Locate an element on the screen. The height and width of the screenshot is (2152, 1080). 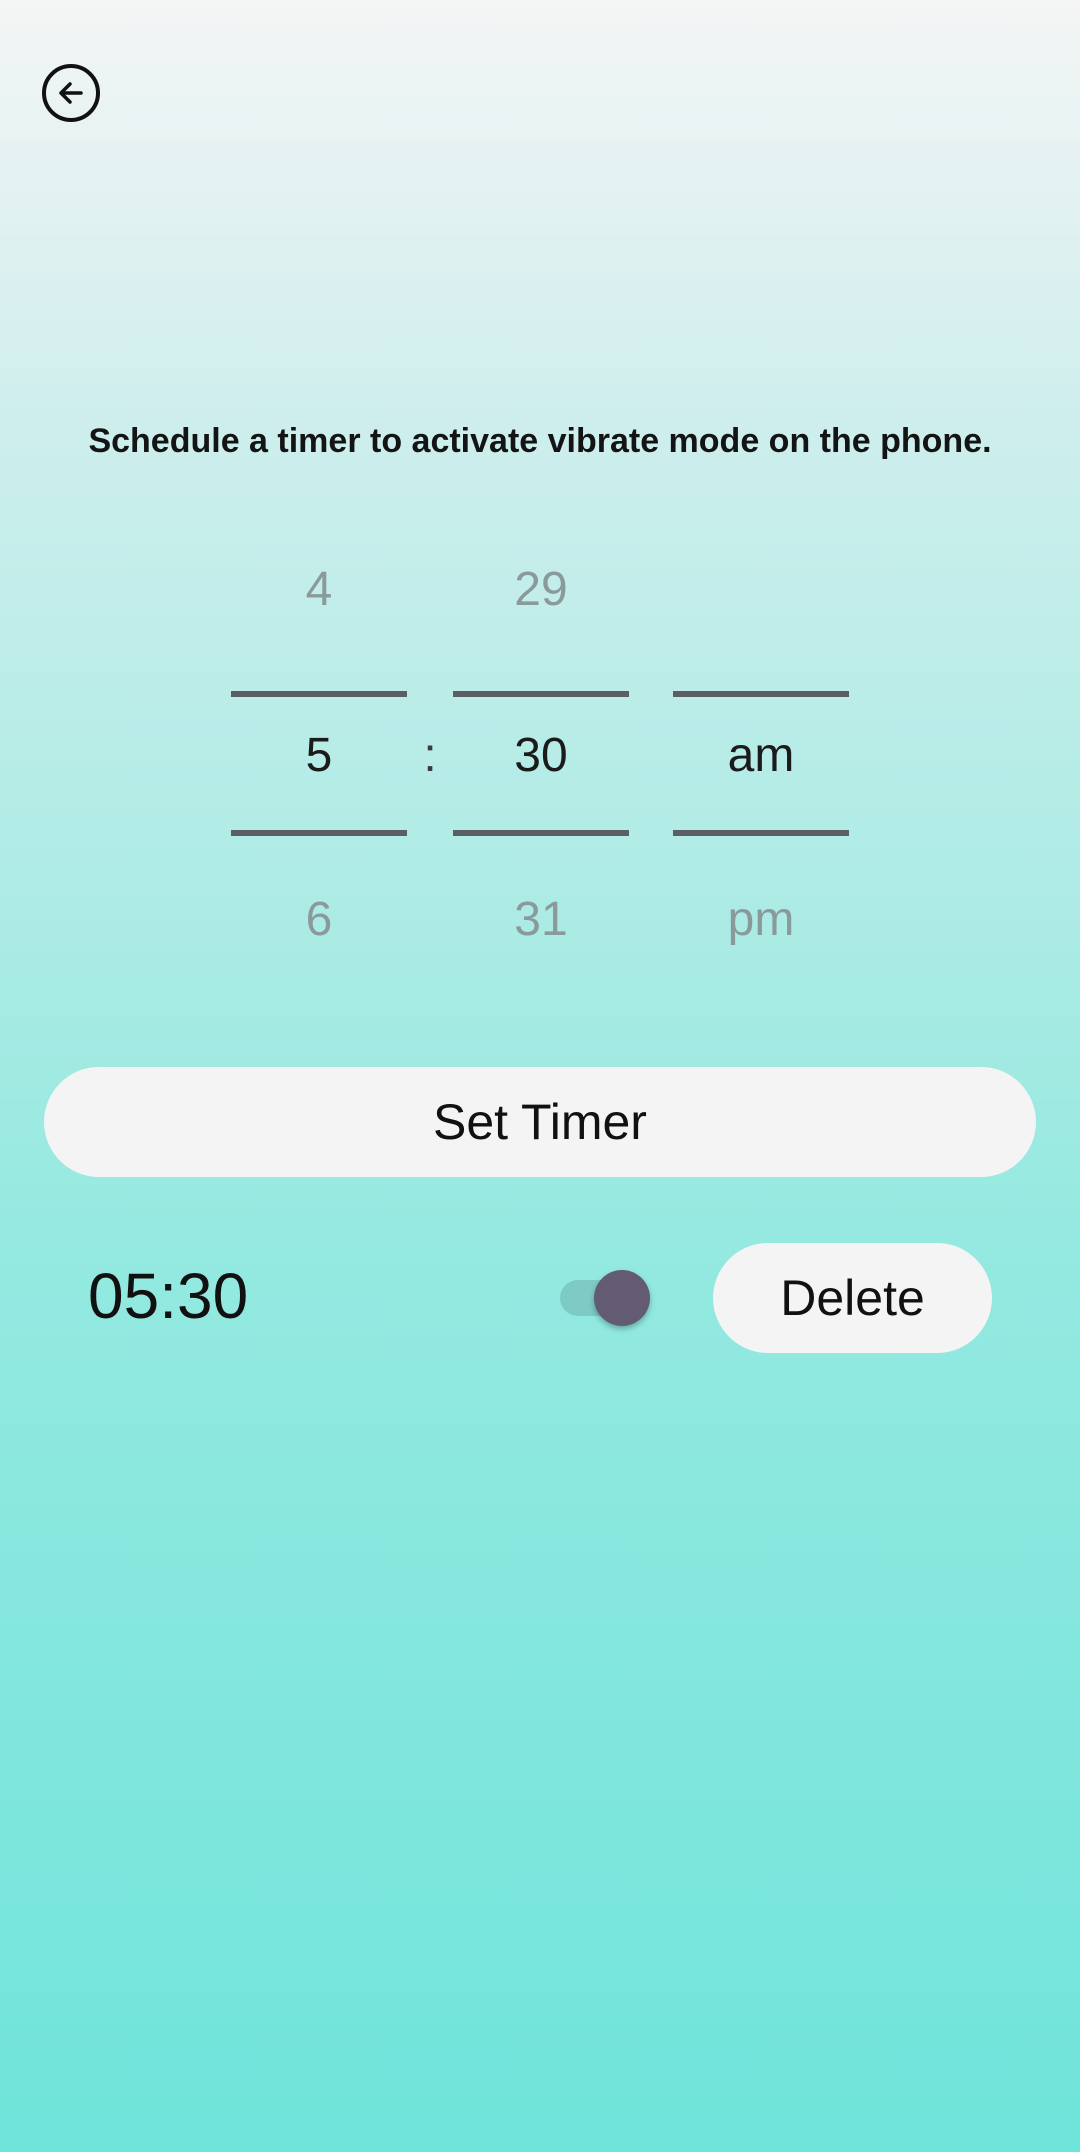
minute-selection-line-bottom is located at coordinates (541, 833).